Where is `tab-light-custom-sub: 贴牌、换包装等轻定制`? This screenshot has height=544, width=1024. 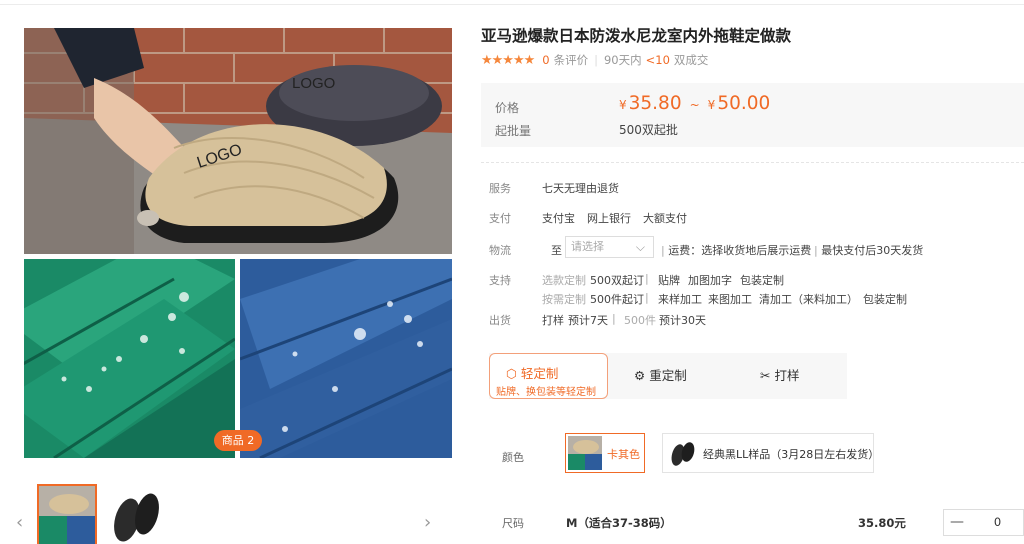 tab-light-custom-sub: 贴牌、换包装等轻定制 is located at coordinates (546, 392).